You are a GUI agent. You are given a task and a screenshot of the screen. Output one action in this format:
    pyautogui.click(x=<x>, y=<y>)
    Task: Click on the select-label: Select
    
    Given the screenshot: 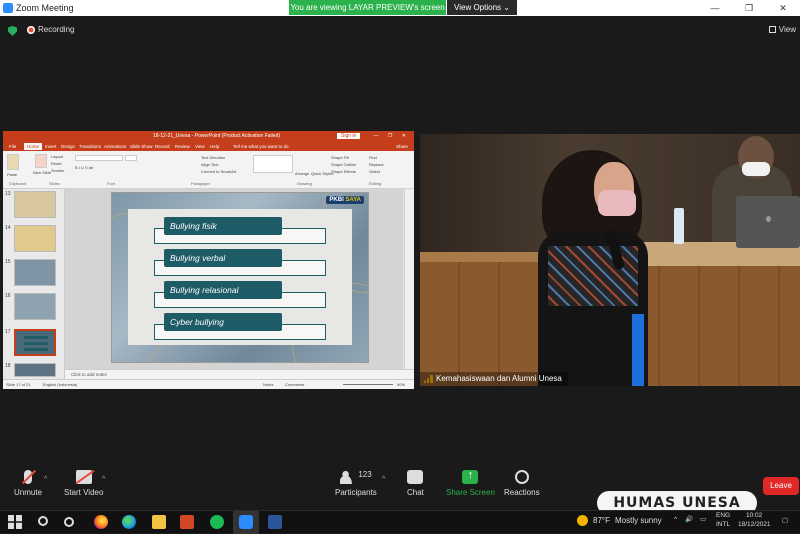 What is the action you would take?
    pyautogui.click(x=374, y=171)
    